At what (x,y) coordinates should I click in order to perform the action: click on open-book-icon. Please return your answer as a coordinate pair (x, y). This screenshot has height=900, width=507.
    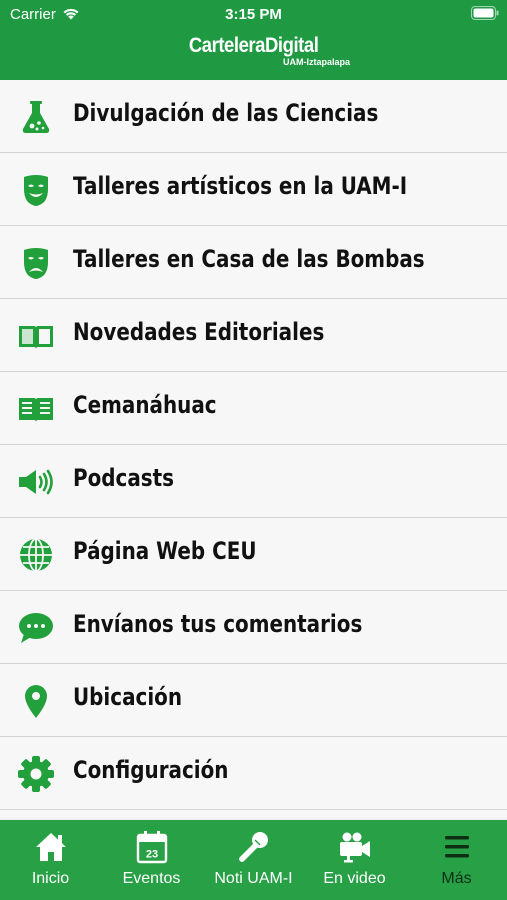
    Looking at the image, I should click on (36, 337).